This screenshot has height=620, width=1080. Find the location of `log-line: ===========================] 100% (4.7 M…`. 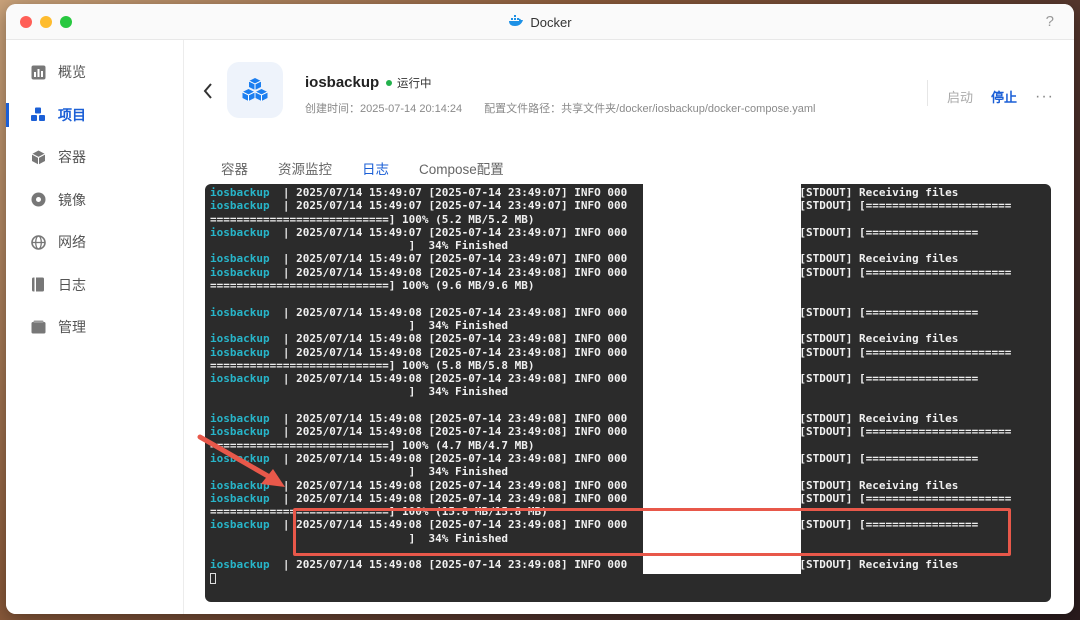

log-line: ===========================] 100% (4.7 M… is located at coordinates (628, 445).